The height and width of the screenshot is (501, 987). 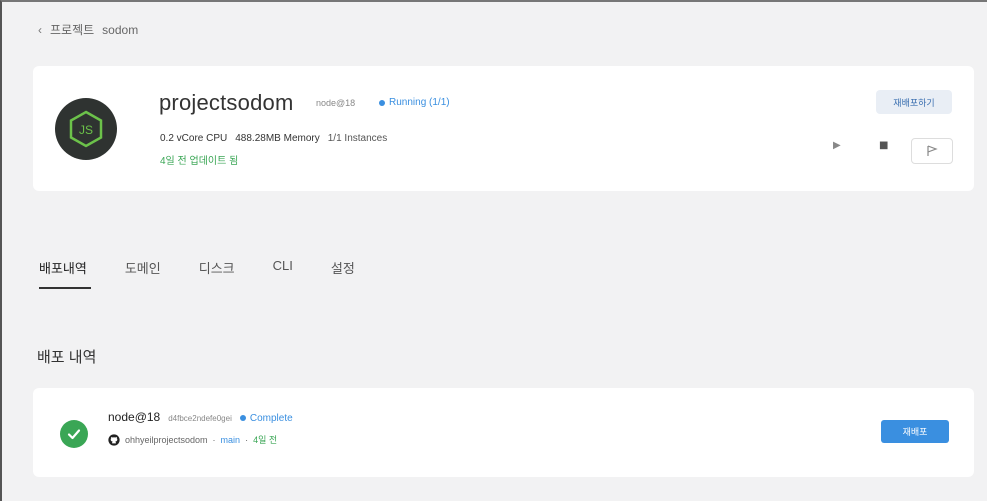 I want to click on commit-hash: d4fbce2ndefe0gei, so click(x=200, y=418).